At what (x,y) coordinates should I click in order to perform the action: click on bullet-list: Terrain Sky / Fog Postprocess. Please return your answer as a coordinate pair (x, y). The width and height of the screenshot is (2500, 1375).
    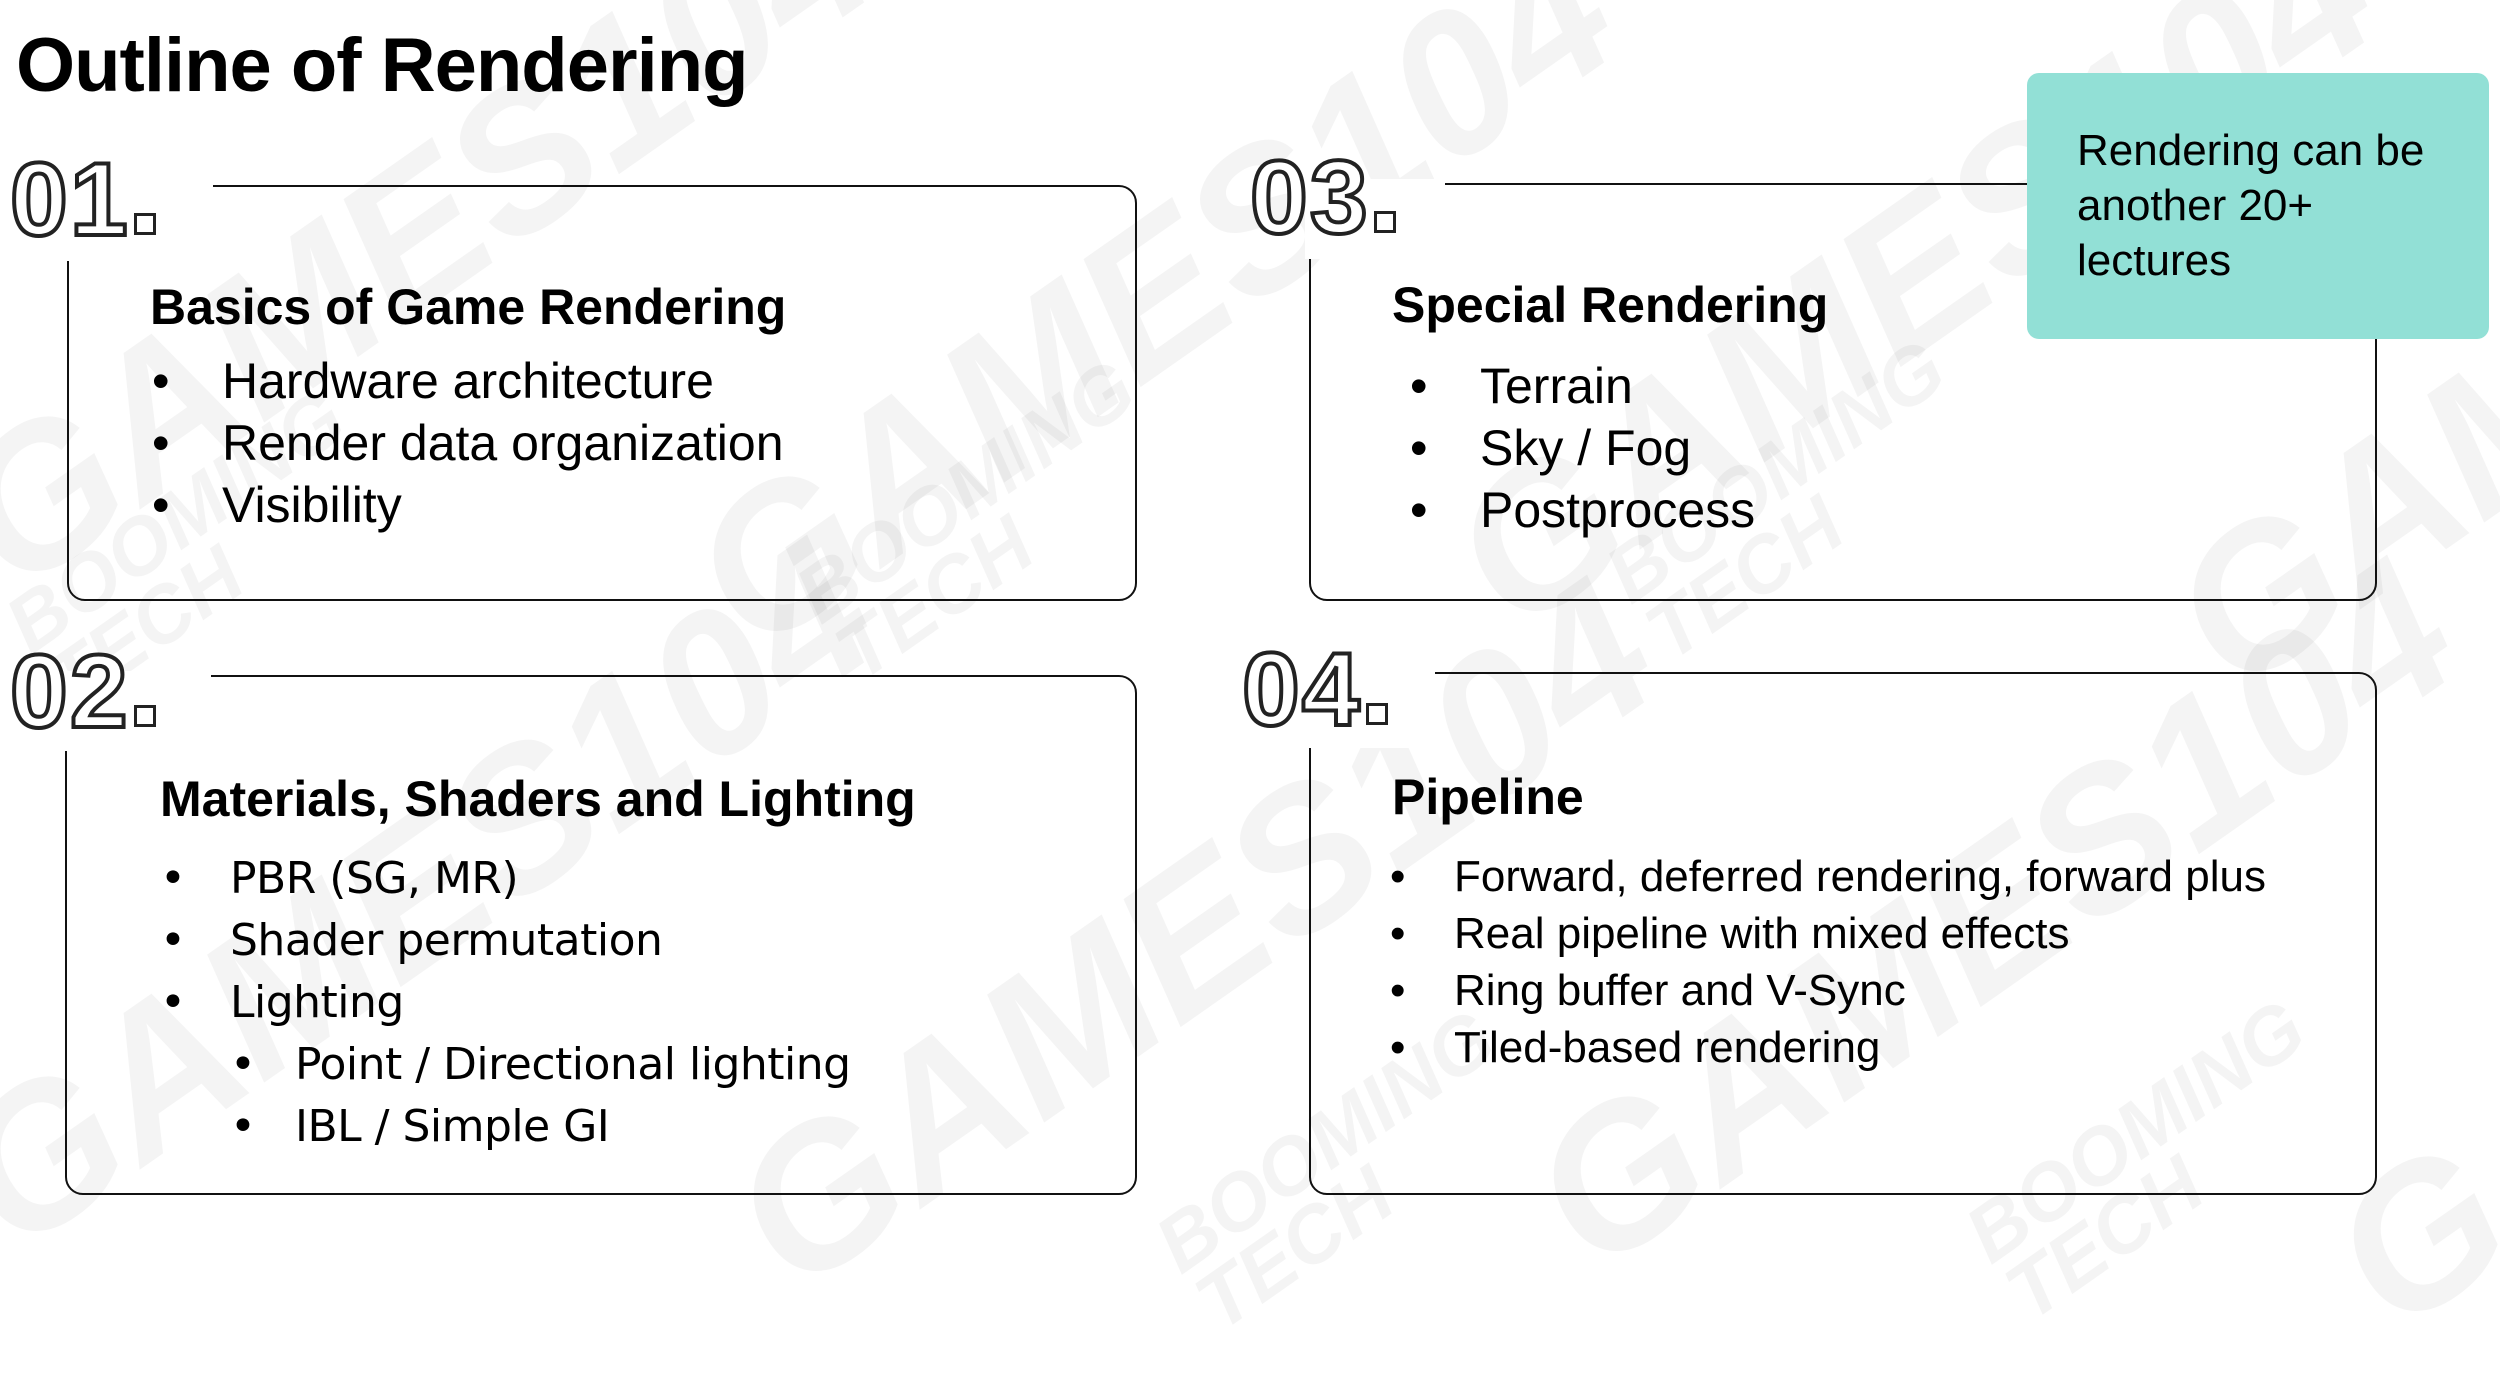
    Looking at the image, I should click on (1582, 448).